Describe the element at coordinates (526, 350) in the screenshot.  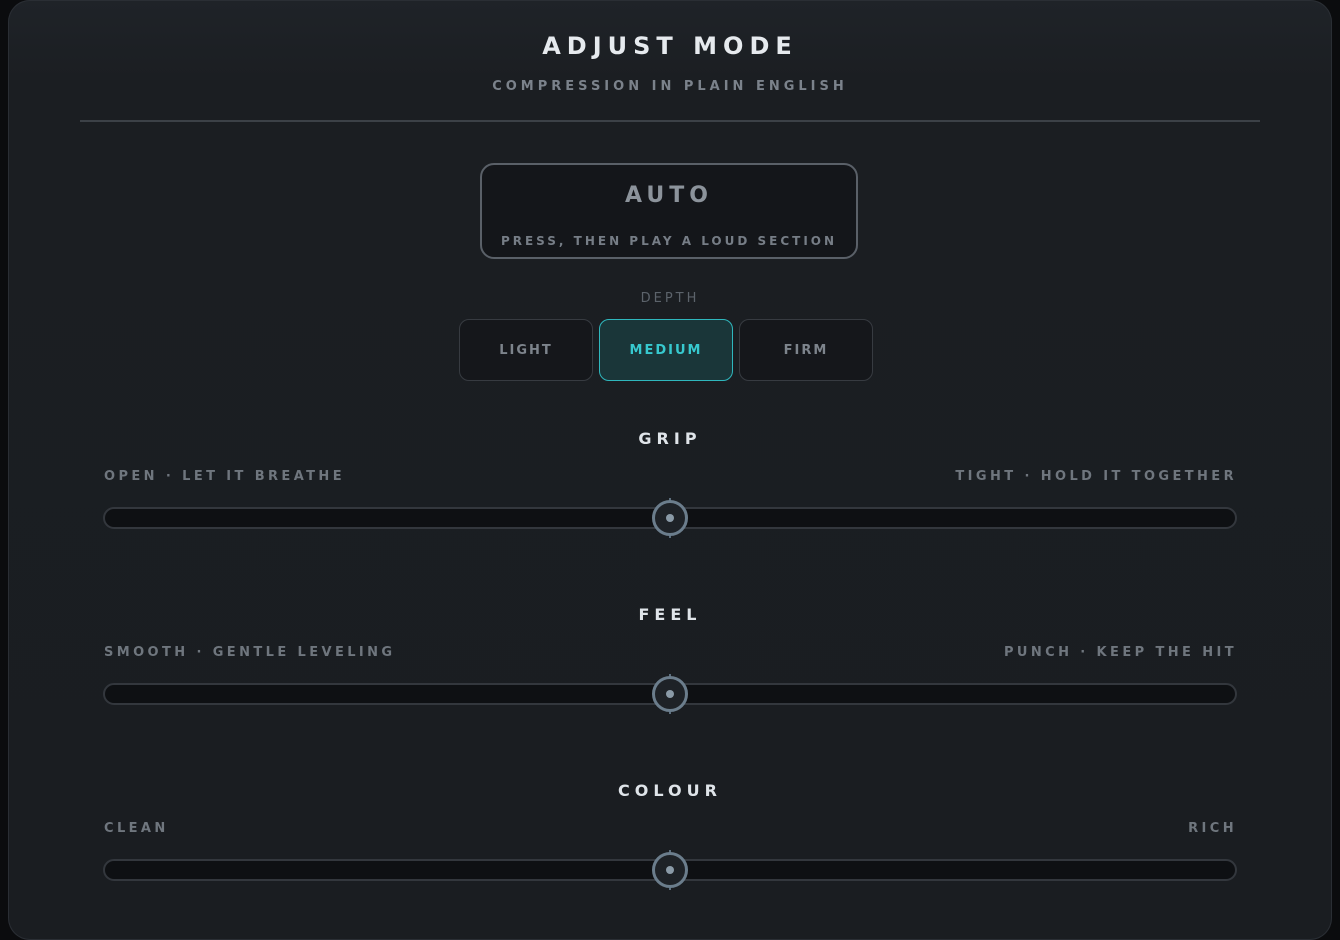
I see `depth-option-light: LIGHT` at that location.